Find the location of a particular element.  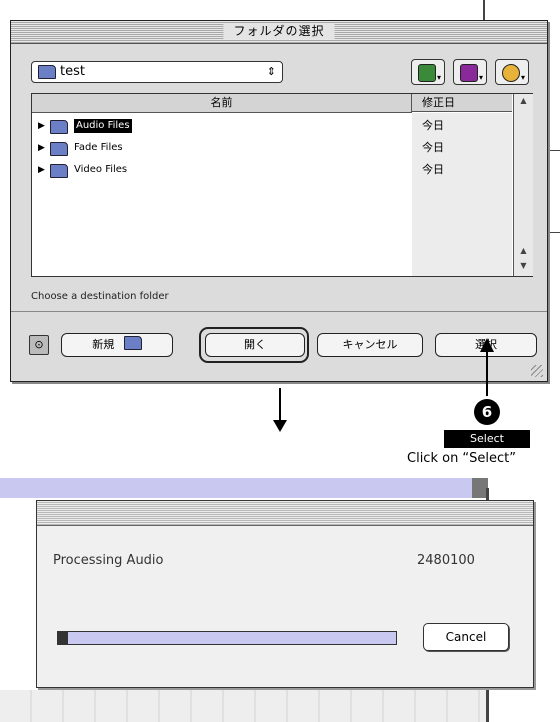

file-button: ▾ is located at coordinates (470, 72).